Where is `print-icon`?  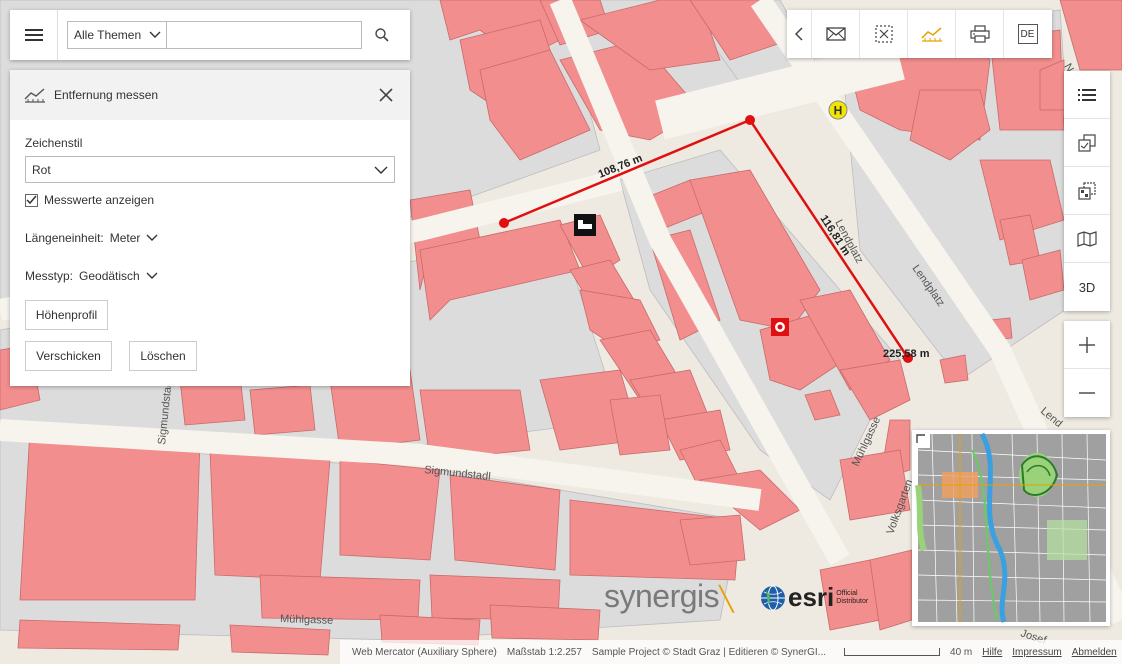
print-icon is located at coordinates (979, 34).